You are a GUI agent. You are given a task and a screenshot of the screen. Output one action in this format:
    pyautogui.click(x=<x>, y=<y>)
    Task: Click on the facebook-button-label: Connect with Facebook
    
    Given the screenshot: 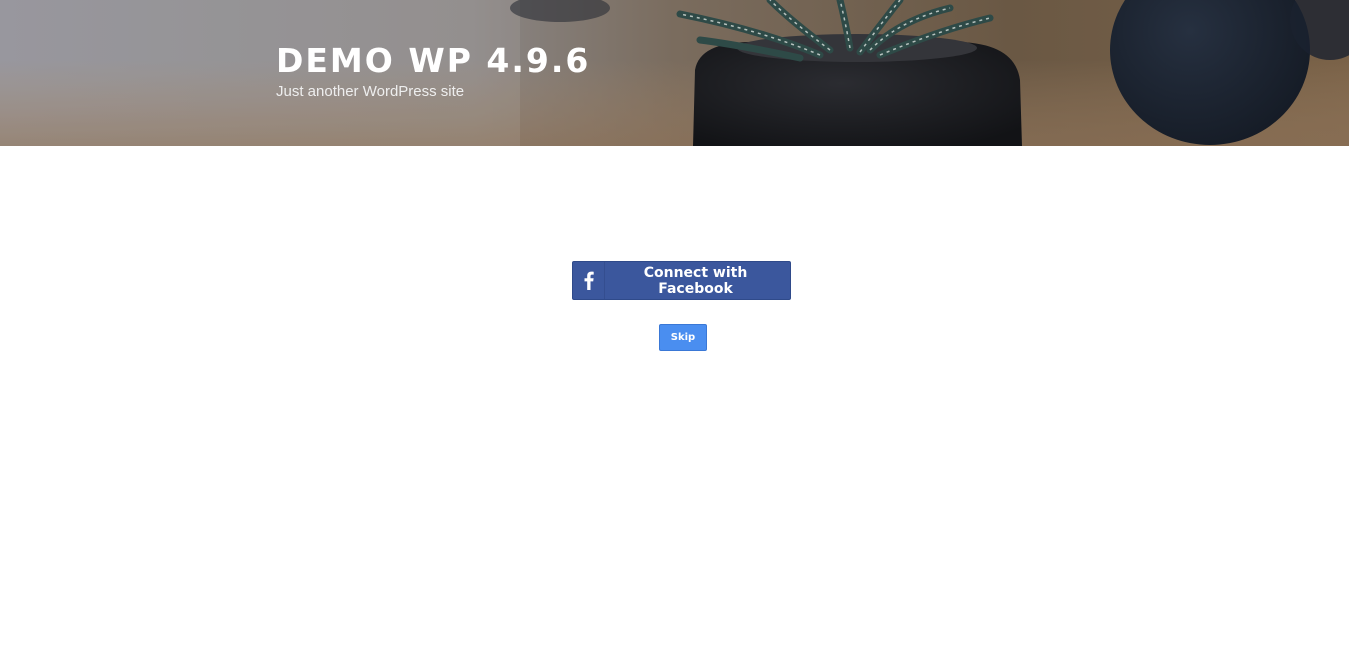 What is the action you would take?
    pyautogui.click(x=695, y=280)
    